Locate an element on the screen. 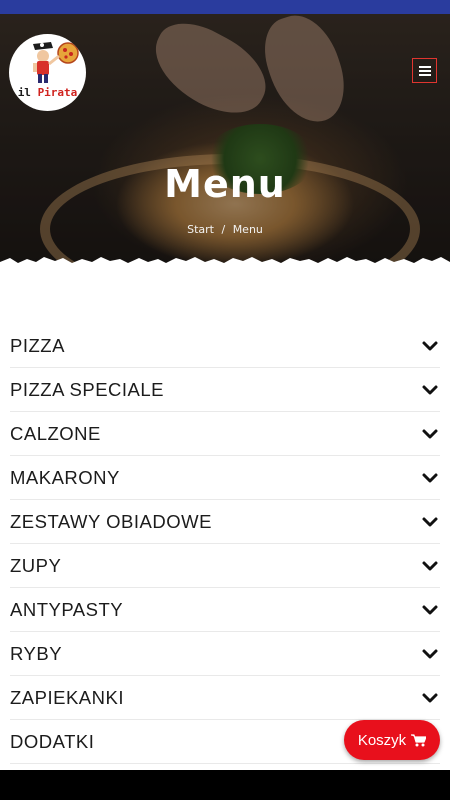  breadcrumb-home-link: Start is located at coordinates (200, 229).